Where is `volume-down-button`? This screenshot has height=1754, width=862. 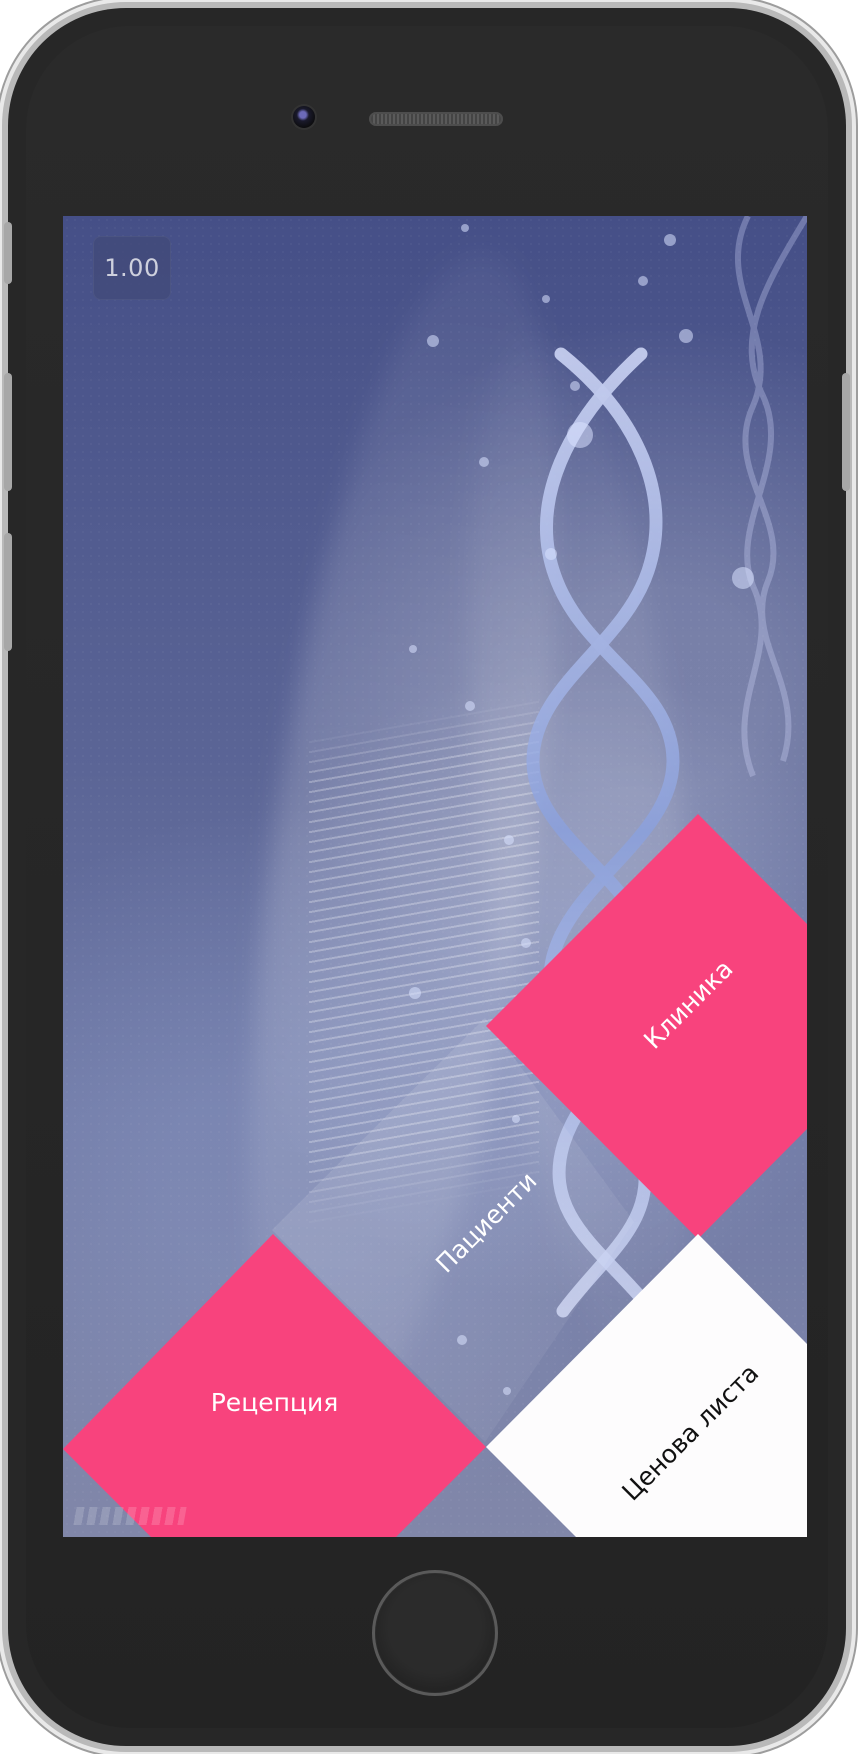 volume-down-button is located at coordinates (8, 432).